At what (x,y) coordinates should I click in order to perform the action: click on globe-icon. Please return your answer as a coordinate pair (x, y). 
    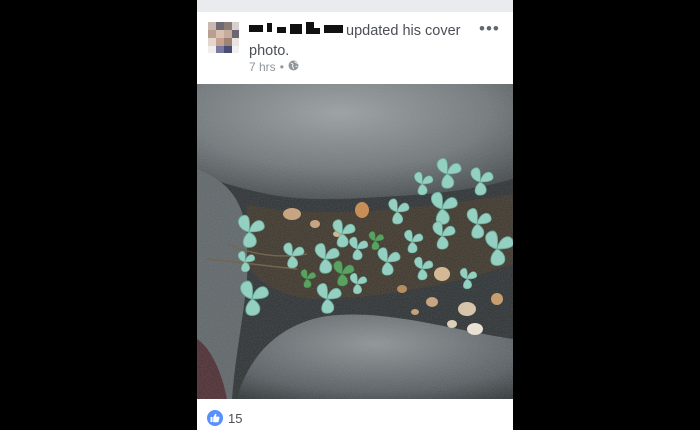
    Looking at the image, I should click on (293, 67).